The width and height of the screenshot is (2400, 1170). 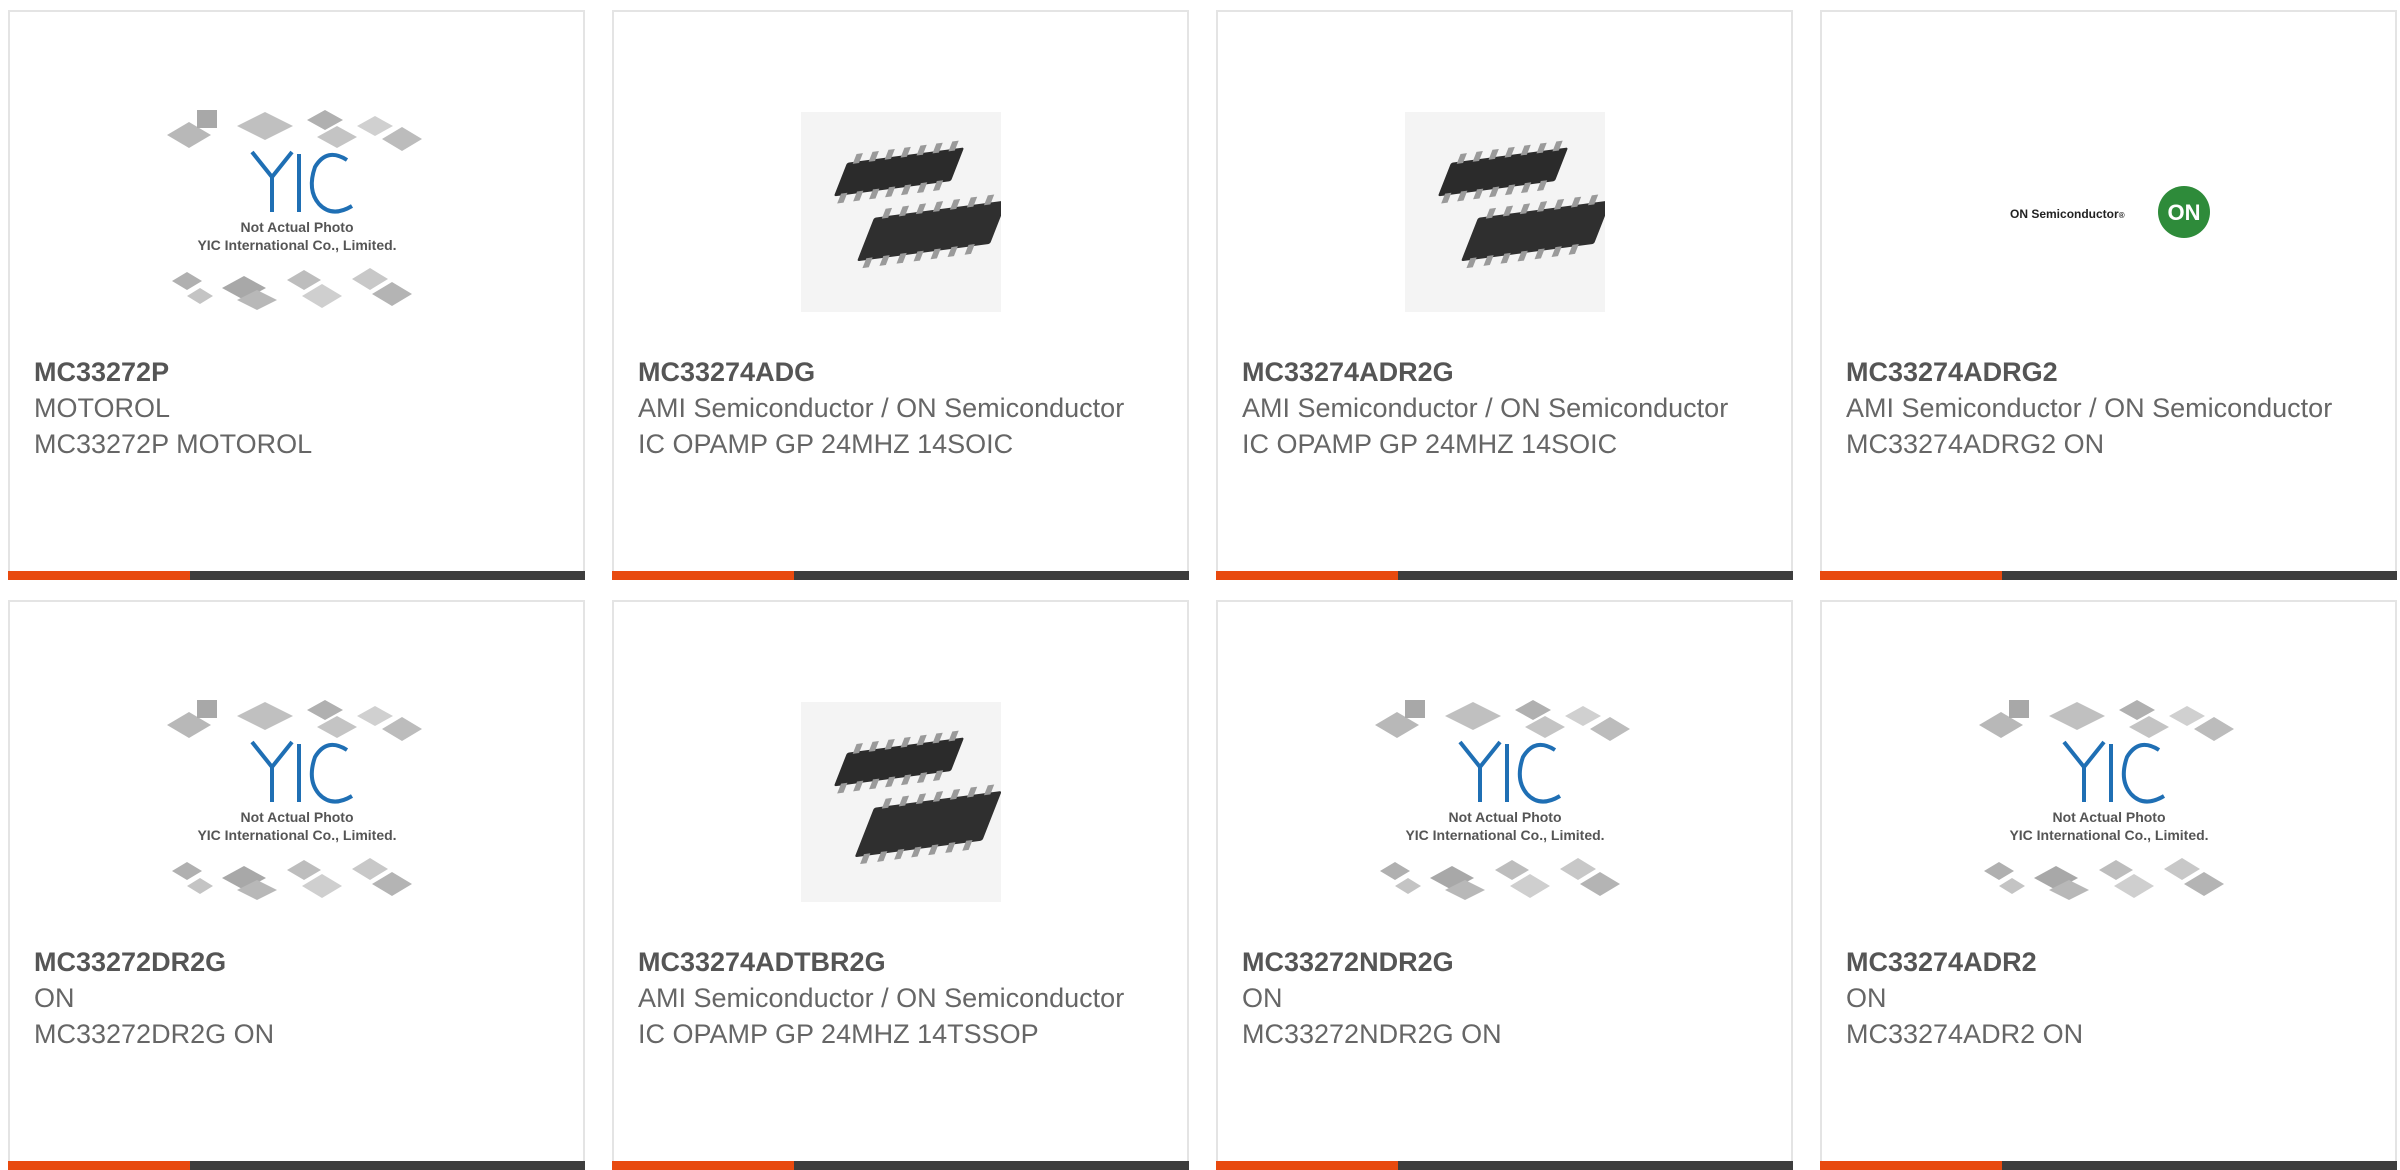 What do you see at coordinates (1506, 998) in the screenshot?
I see `product-info: MC33272NDR2G ON MC33272NDR2G ON` at bounding box center [1506, 998].